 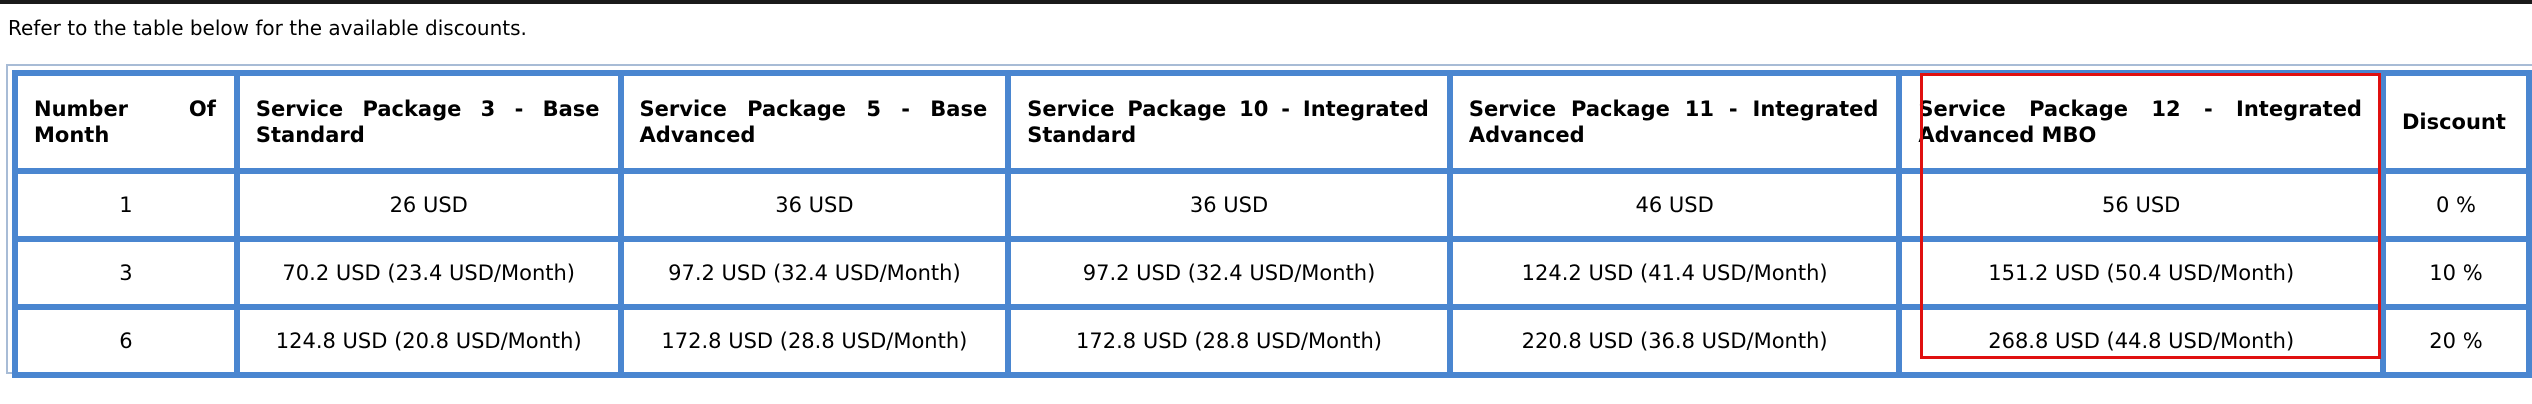 I want to click on cell-discount: 0 %, so click(x=2455, y=205).